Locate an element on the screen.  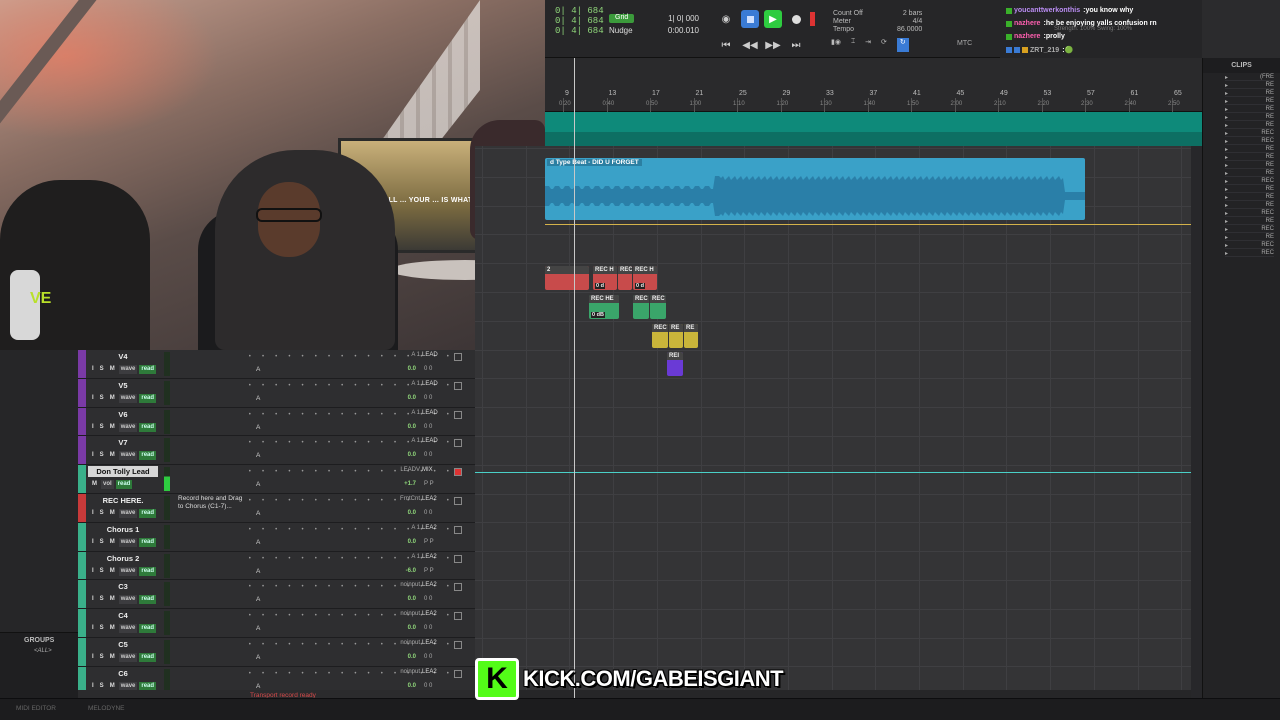
go-to-end-button: ⏭ is located at coordinates (796, 45).